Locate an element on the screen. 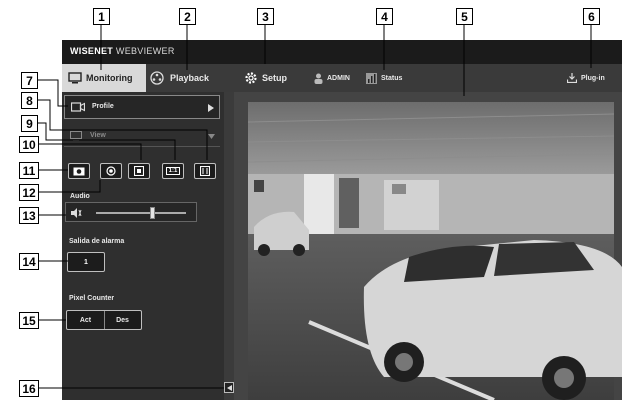  callout-1: 1 is located at coordinates (101, 16).